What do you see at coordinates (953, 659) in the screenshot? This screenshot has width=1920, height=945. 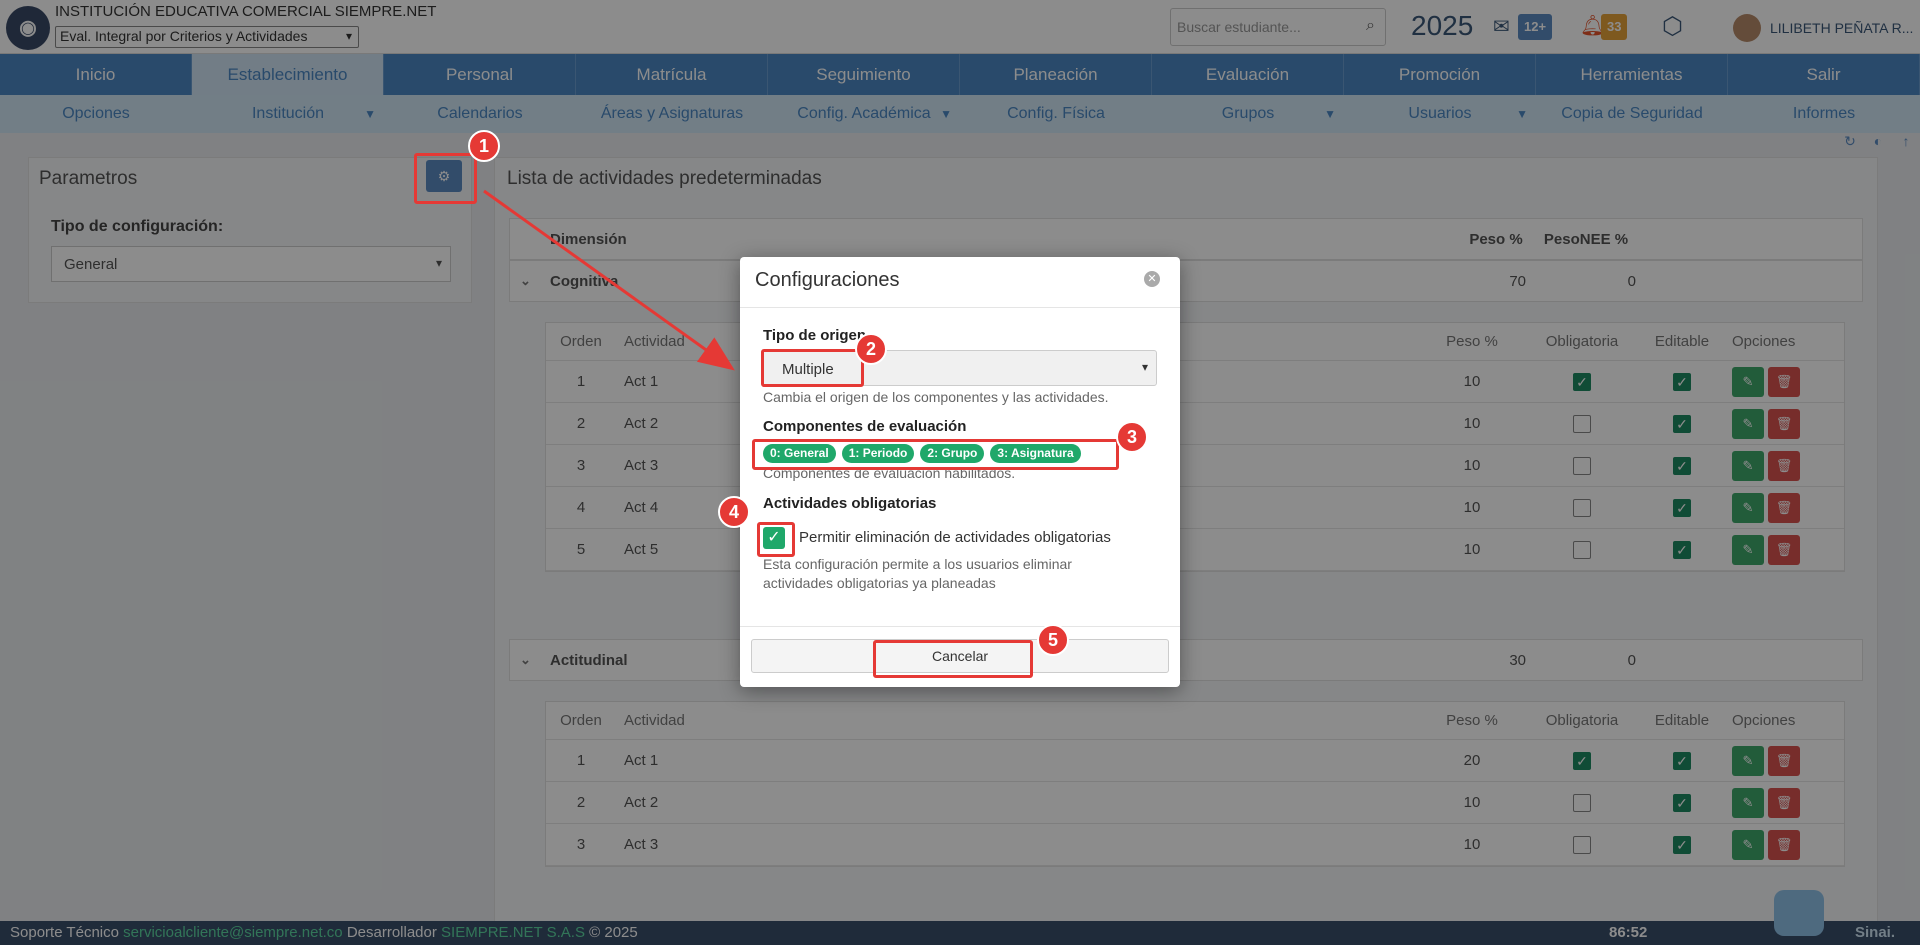 I see `highlight-cancel-button` at bounding box center [953, 659].